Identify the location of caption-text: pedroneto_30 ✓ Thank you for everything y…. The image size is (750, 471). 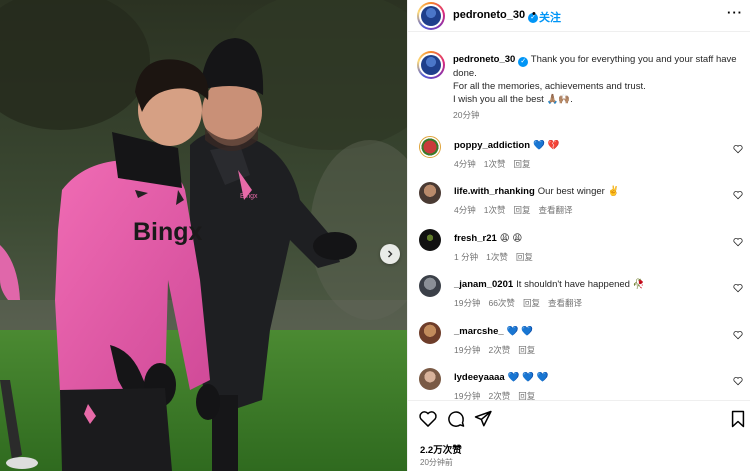
(598, 79).